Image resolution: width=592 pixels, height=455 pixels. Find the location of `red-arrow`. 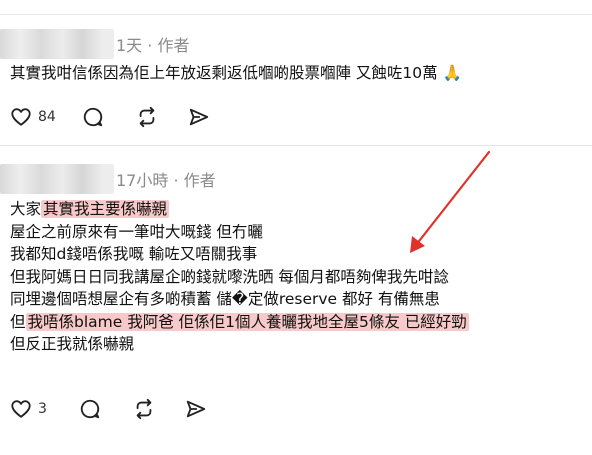

red-arrow is located at coordinates (450, 201).